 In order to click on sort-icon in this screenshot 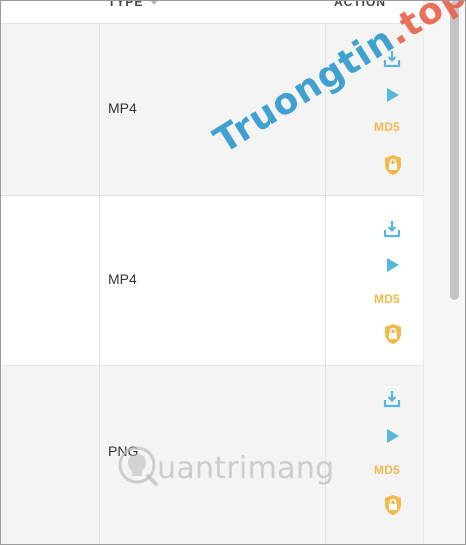, I will do `click(154, 3)`.